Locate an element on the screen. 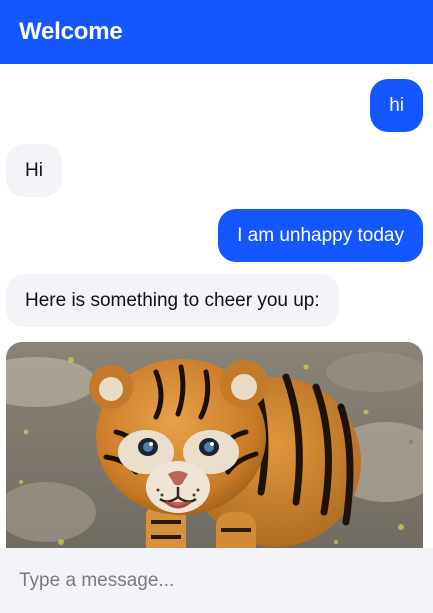 The image size is (433, 613). user-message: I am unhappy today is located at coordinates (320, 235).